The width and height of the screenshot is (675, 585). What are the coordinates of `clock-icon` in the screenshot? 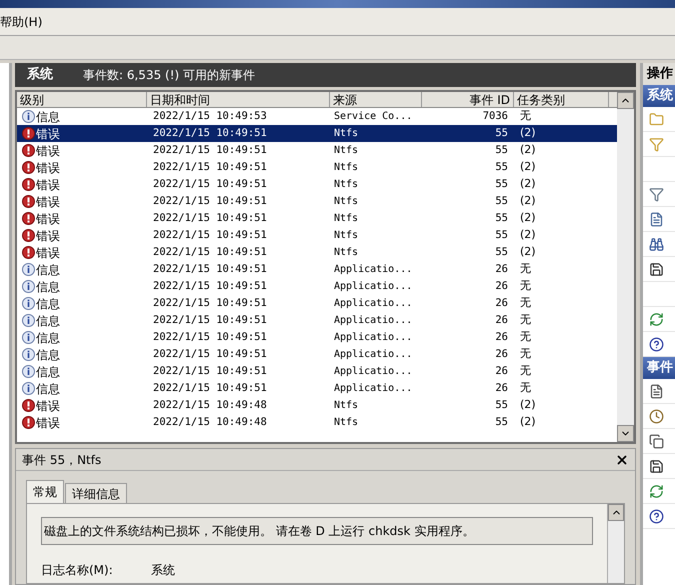 It's located at (656, 416).